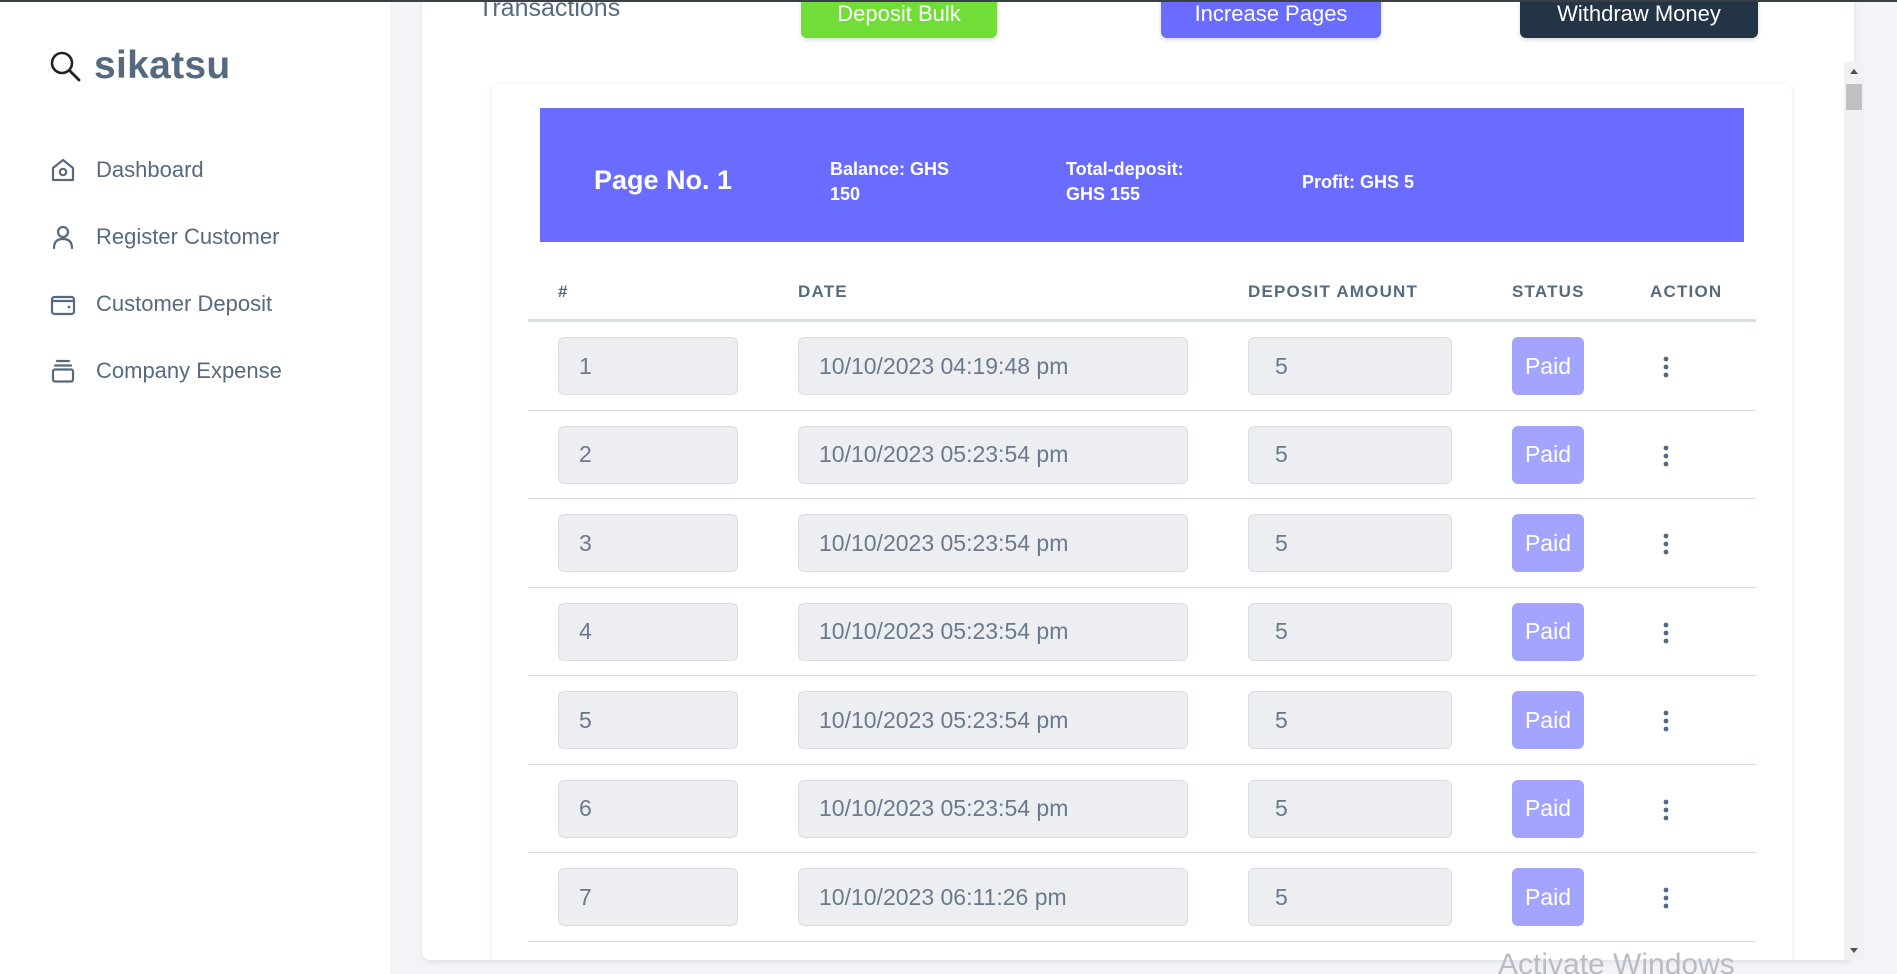 The height and width of the screenshot is (974, 1897). I want to click on page-number: Page No. 1, so click(663, 180).